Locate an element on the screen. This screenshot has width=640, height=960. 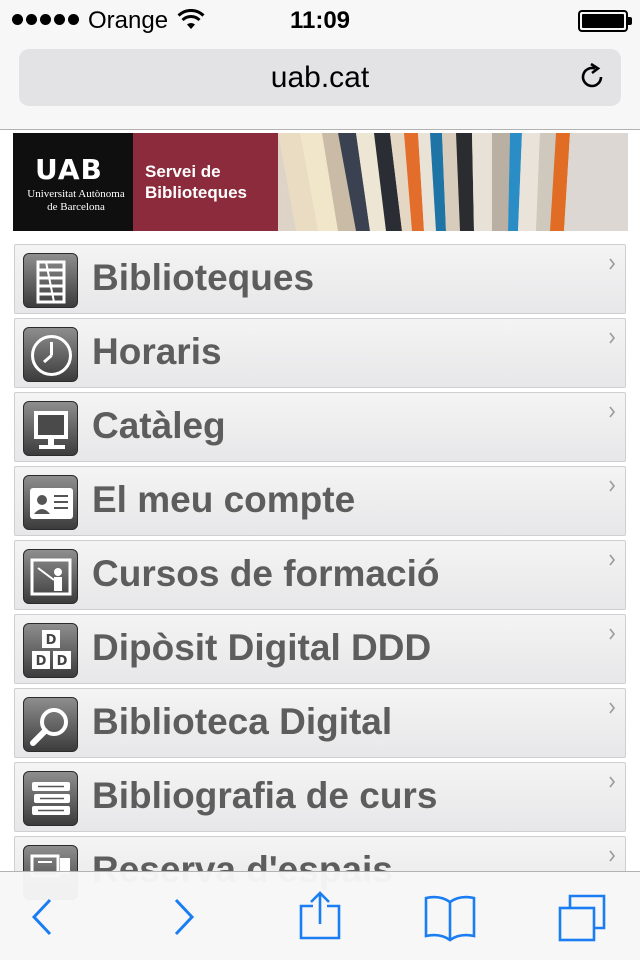
uab-logo: UAB Universitat Autònoma de Barcelona is located at coordinates (73, 182).